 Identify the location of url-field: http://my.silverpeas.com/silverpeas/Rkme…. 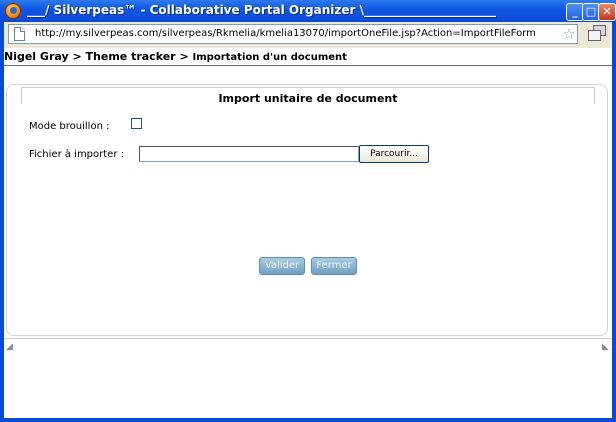
(293, 34).